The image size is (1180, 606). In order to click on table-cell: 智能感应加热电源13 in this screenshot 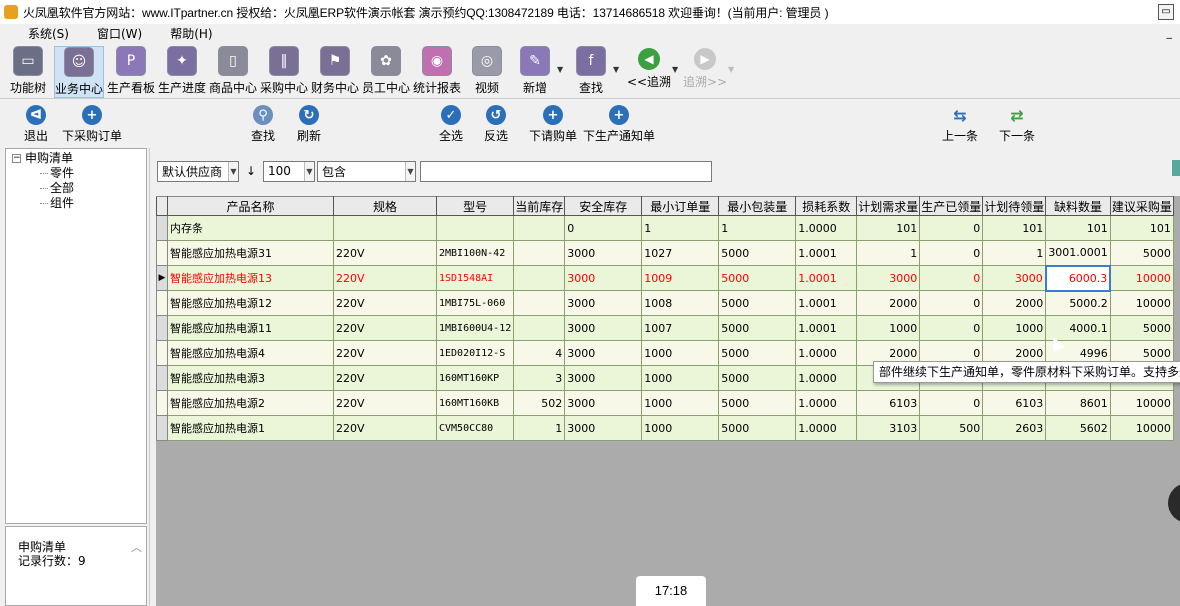, I will do `click(250, 278)`.